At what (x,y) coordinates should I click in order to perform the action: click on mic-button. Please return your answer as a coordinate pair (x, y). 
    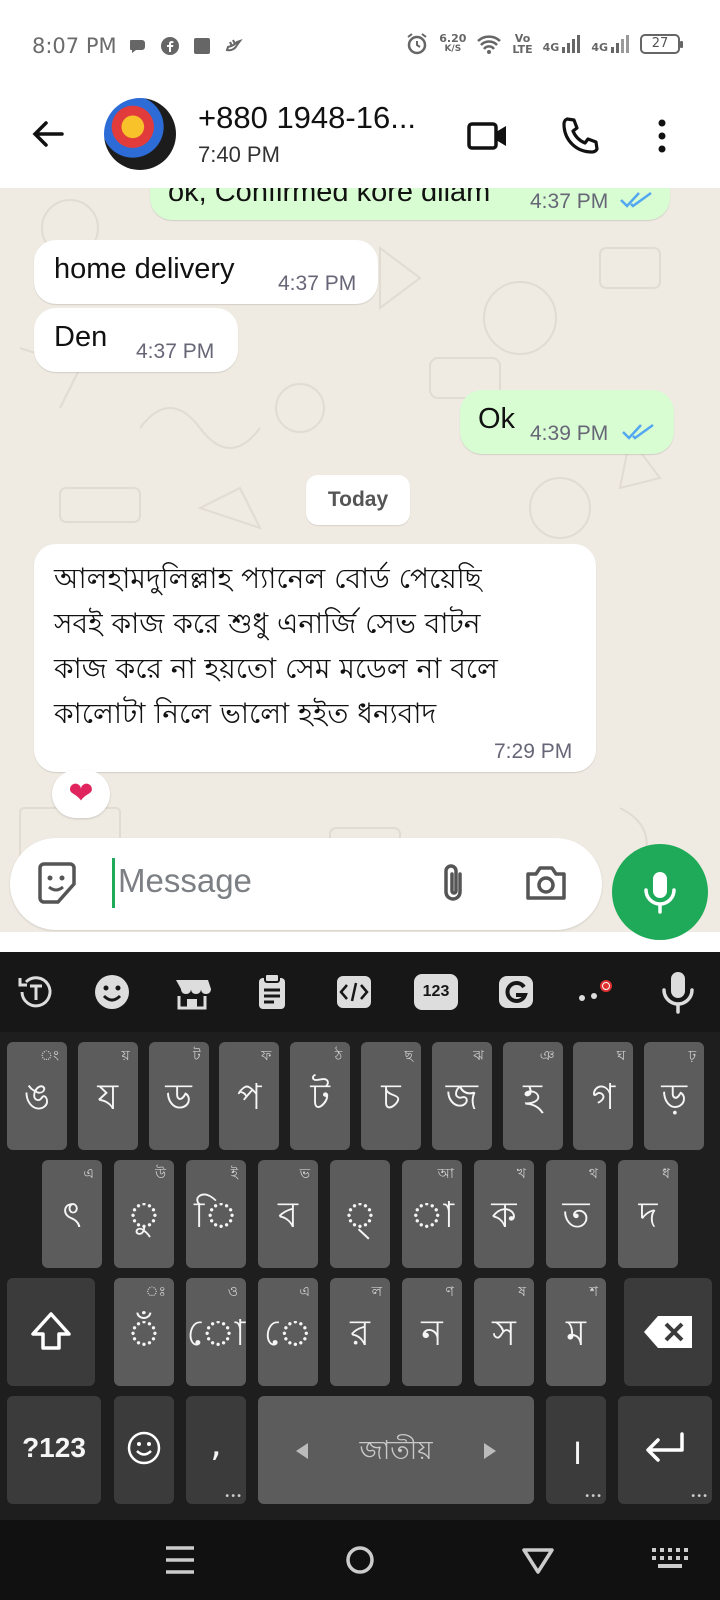
    Looking at the image, I should click on (660, 892).